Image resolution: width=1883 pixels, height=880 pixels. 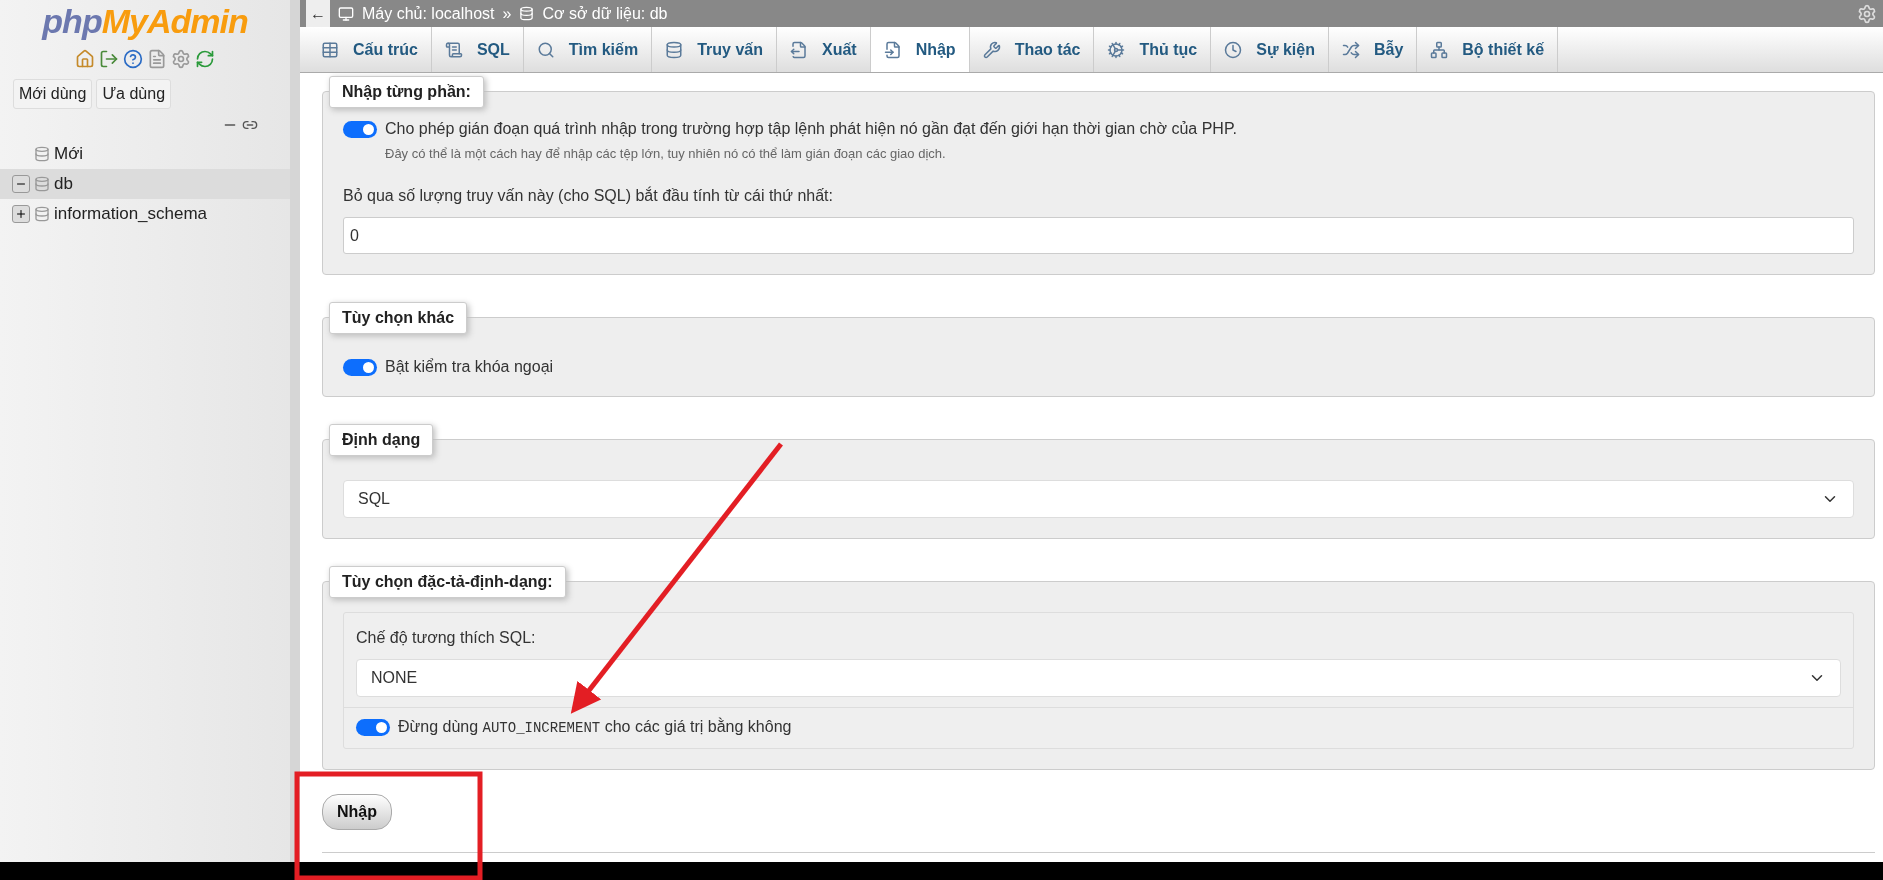 What do you see at coordinates (1439, 49) in the screenshot?
I see `network-icon` at bounding box center [1439, 49].